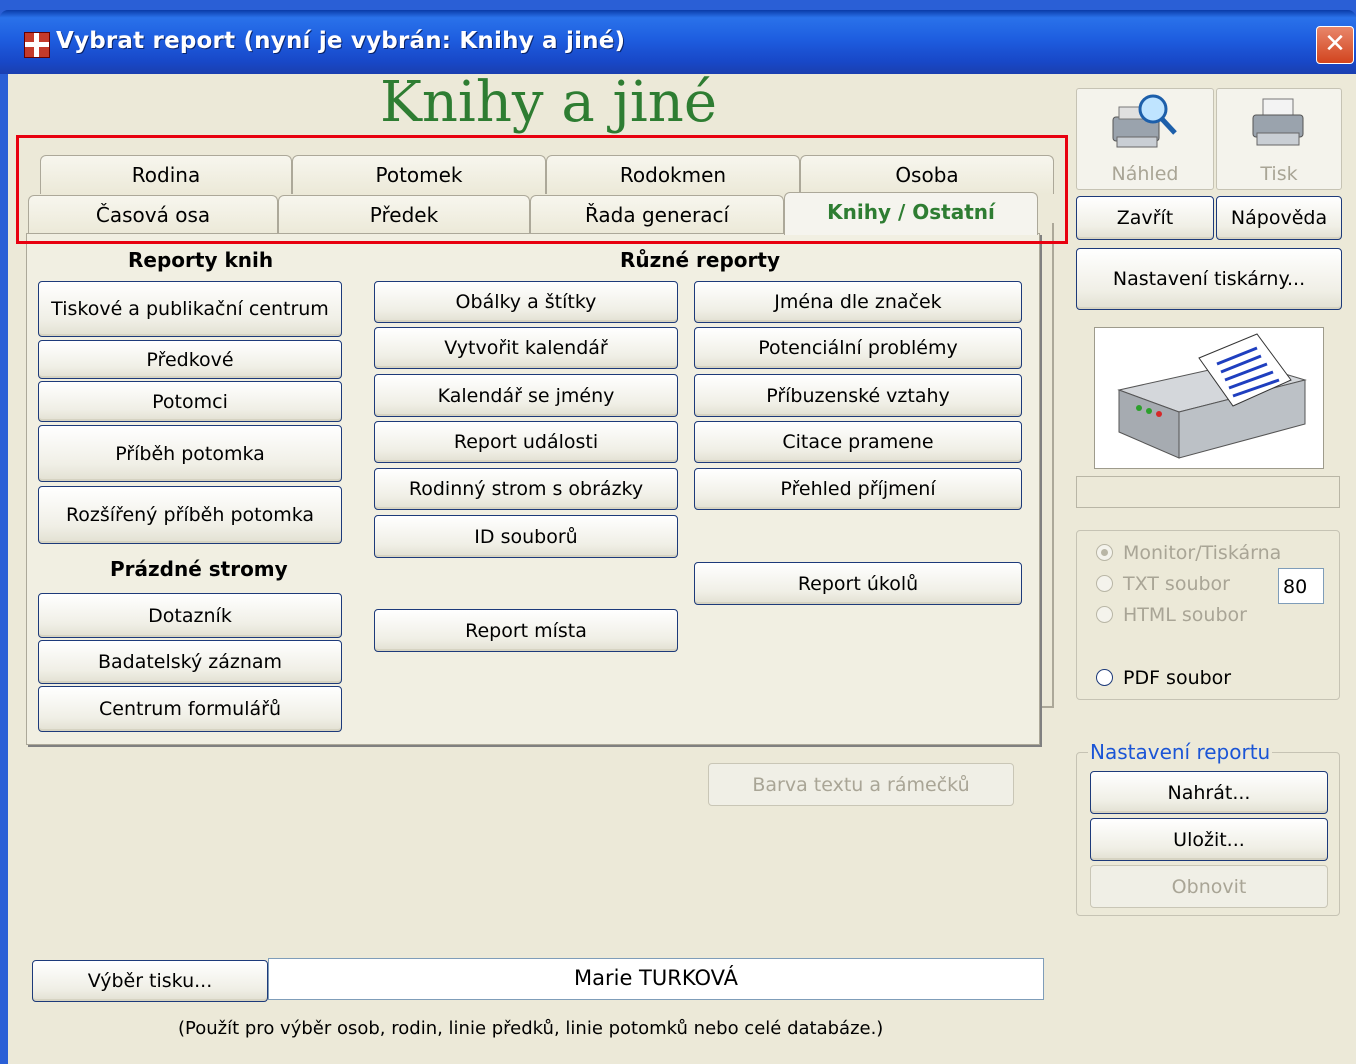 This screenshot has height=1064, width=1356. Describe the element at coordinates (1208, 492) in the screenshot. I see `progress-field` at that location.